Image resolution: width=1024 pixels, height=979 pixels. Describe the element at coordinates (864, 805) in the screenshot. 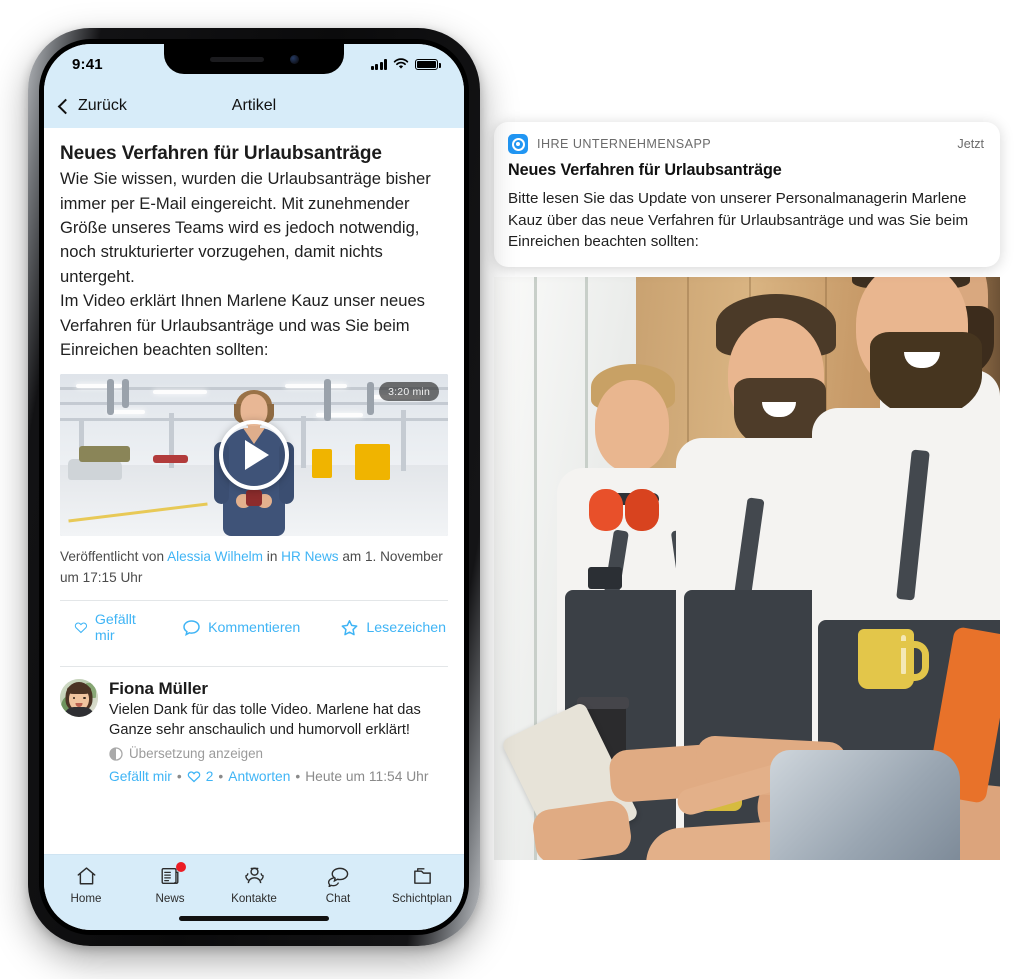

I see `cloth` at that location.